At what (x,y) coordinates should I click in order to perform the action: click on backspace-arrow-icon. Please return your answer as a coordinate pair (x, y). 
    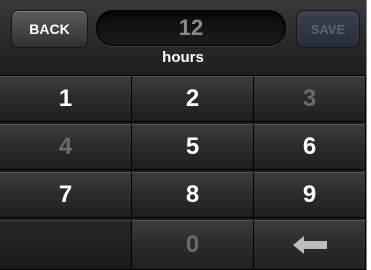
    Looking at the image, I should click on (309, 244).